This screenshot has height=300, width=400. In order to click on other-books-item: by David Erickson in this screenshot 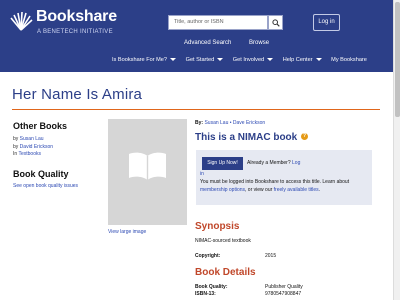, I will do `click(33, 148)`.